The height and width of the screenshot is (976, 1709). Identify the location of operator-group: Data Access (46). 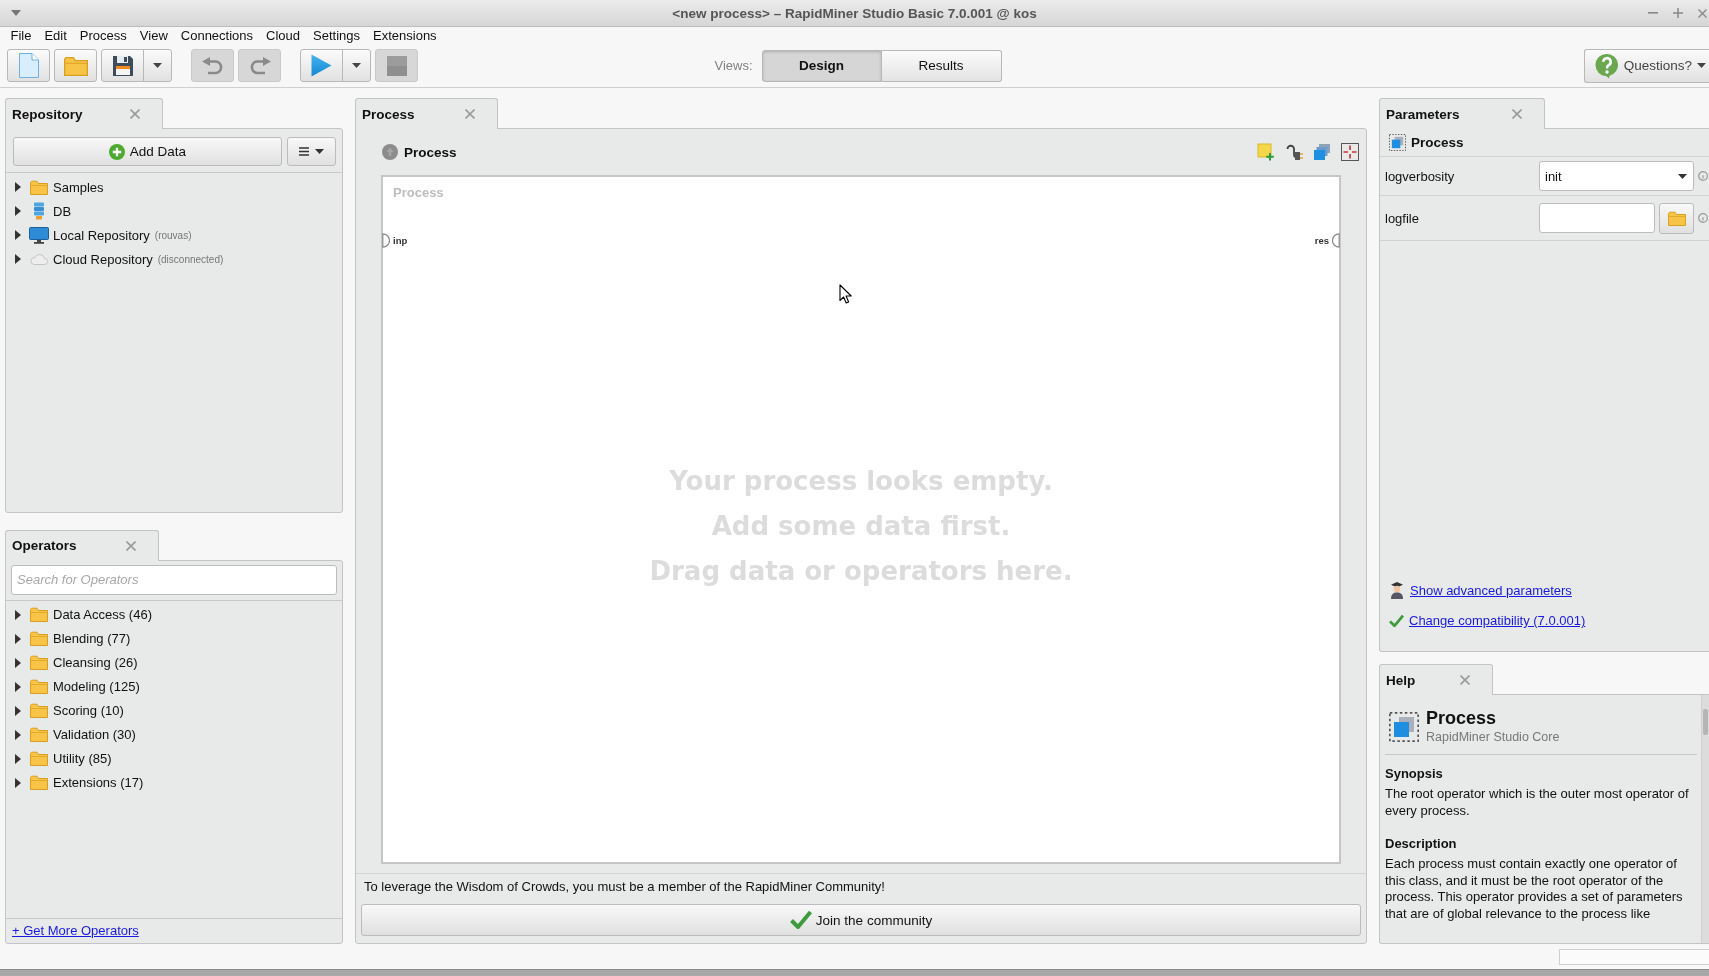
(102, 614).